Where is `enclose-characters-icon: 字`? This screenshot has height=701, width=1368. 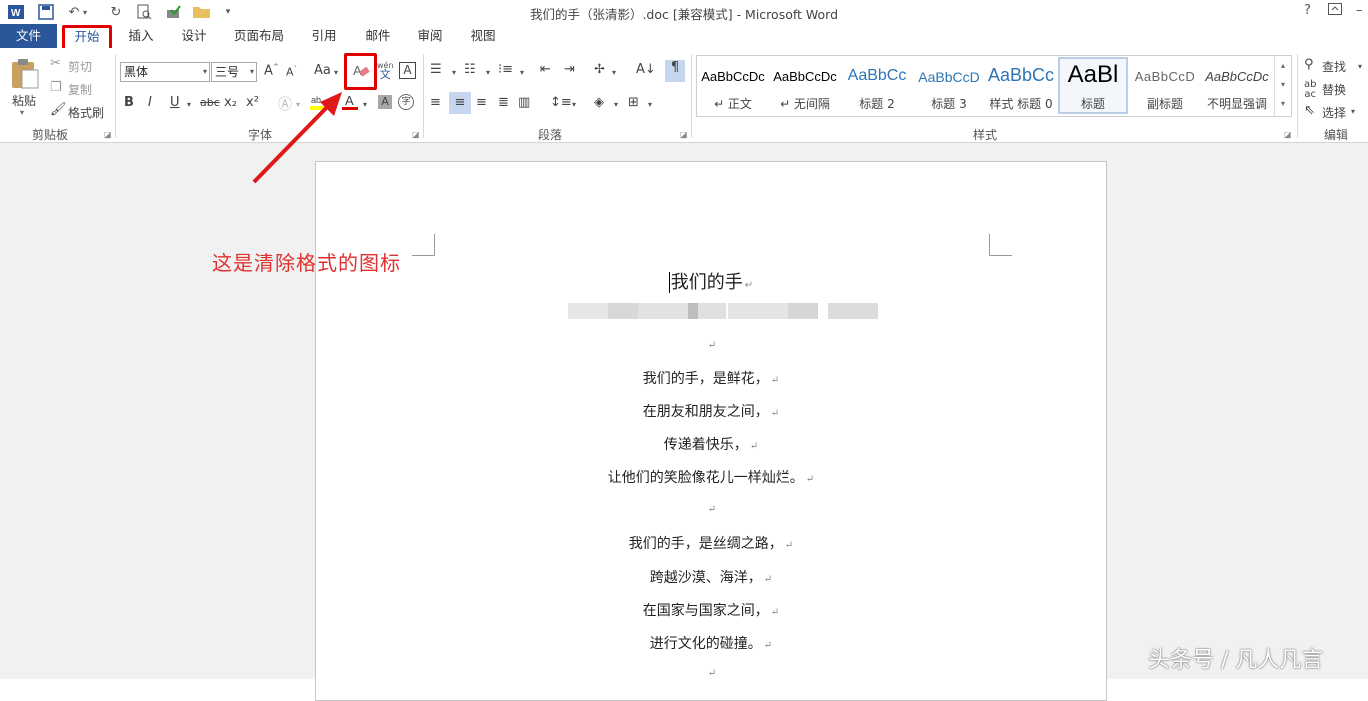 enclose-characters-icon: 字 is located at coordinates (406, 102).